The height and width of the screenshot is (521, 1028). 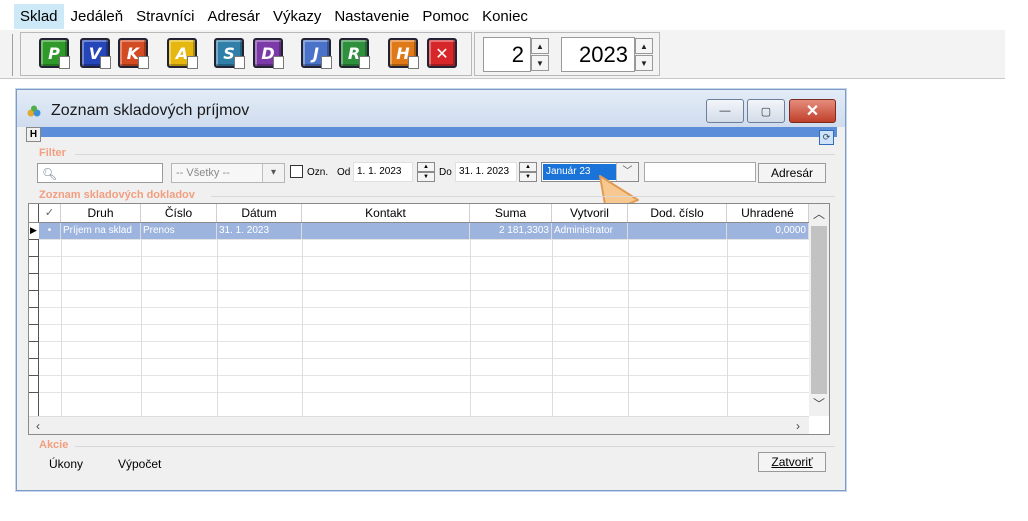 I want to click on ukony-button: Úkony, so click(x=66, y=464).